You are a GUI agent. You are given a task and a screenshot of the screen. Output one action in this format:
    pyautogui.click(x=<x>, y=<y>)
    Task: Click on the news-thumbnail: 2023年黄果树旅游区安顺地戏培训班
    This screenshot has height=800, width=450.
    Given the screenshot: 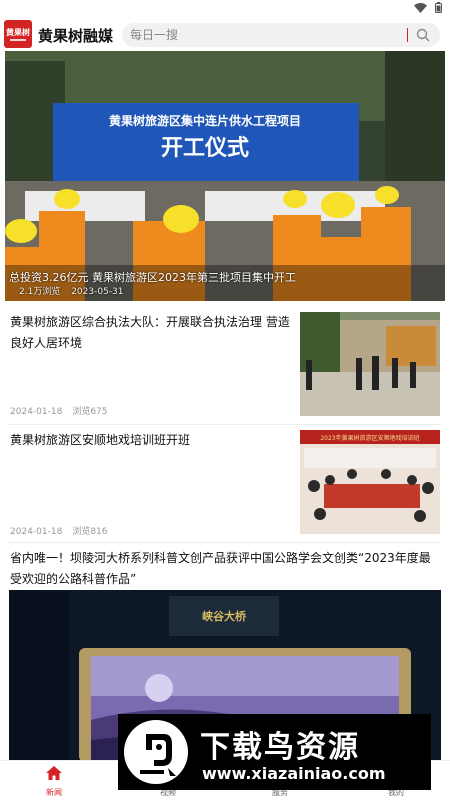 What is the action you would take?
    pyautogui.click(x=370, y=482)
    